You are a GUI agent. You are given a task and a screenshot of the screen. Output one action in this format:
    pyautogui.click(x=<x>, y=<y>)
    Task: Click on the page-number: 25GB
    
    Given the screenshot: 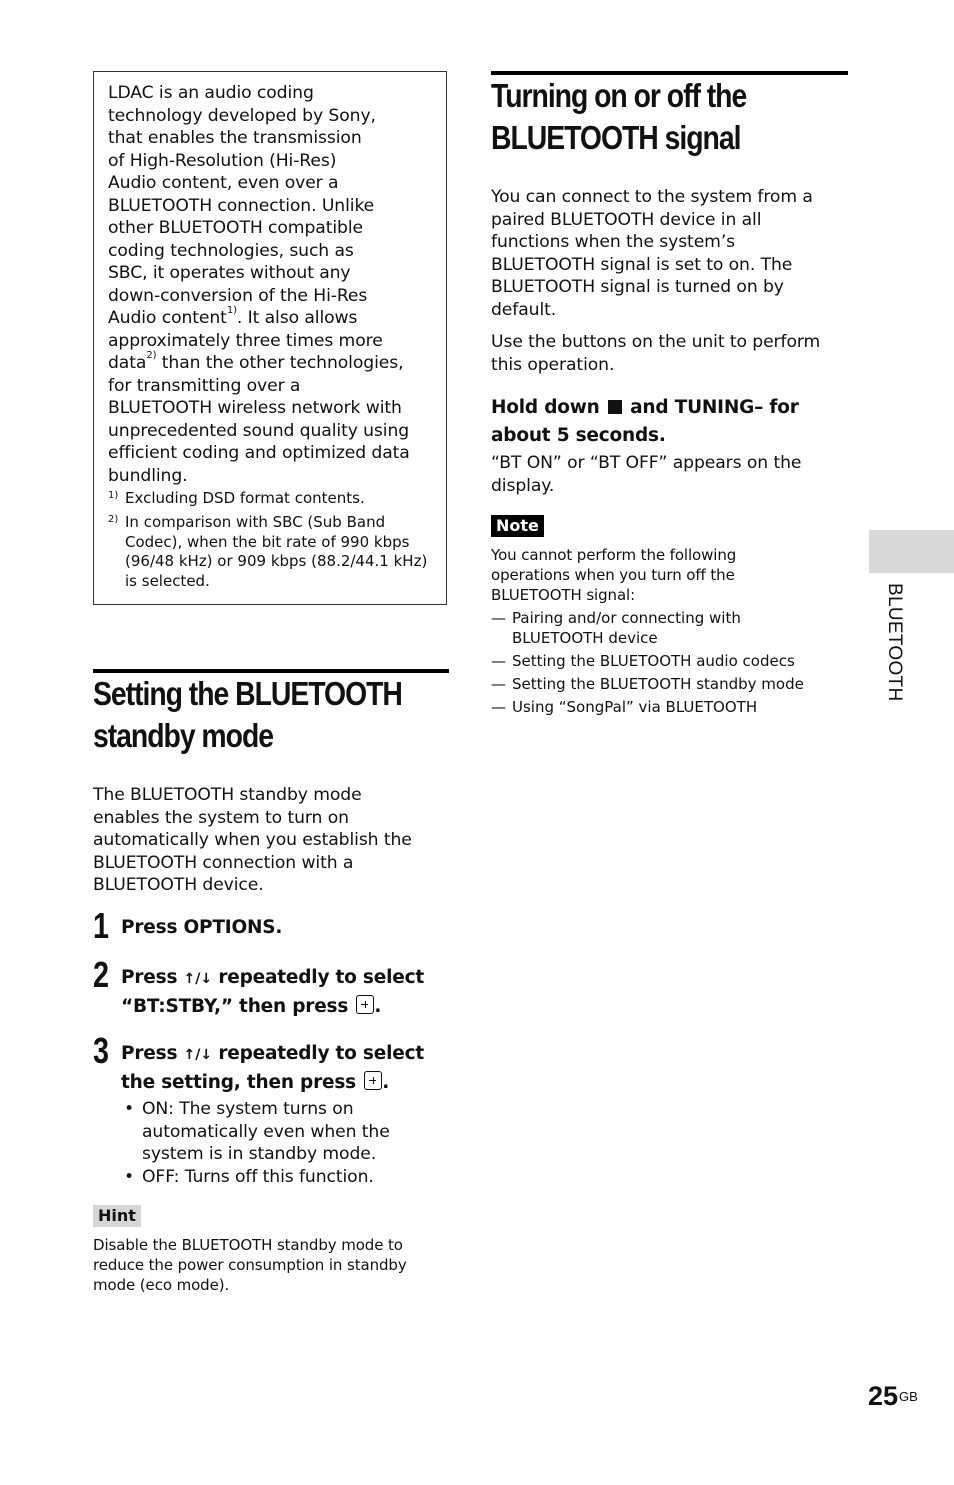 What is the action you would take?
    pyautogui.click(x=893, y=1396)
    